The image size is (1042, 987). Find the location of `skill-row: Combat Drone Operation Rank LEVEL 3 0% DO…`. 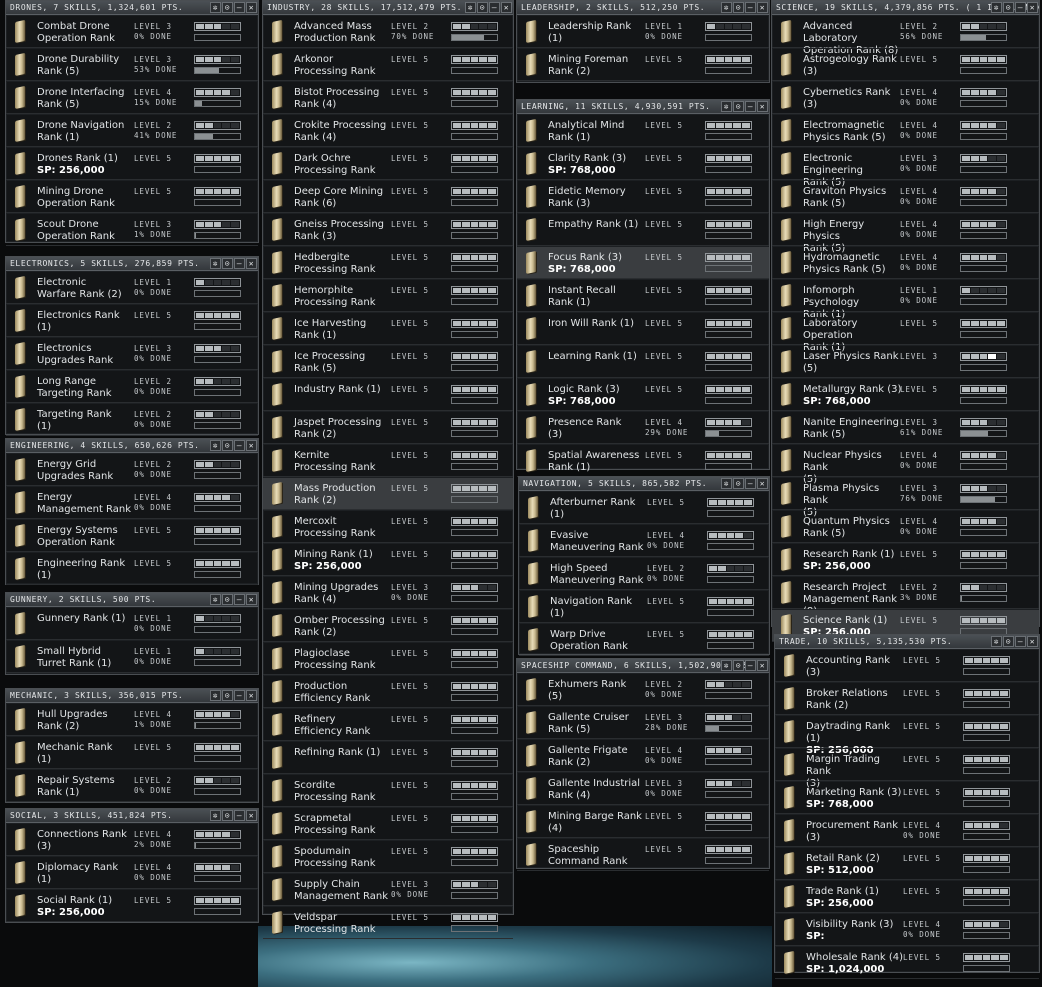

skill-row: Combat Drone Operation Rank LEVEL 3 0% DO… is located at coordinates (132, 31).